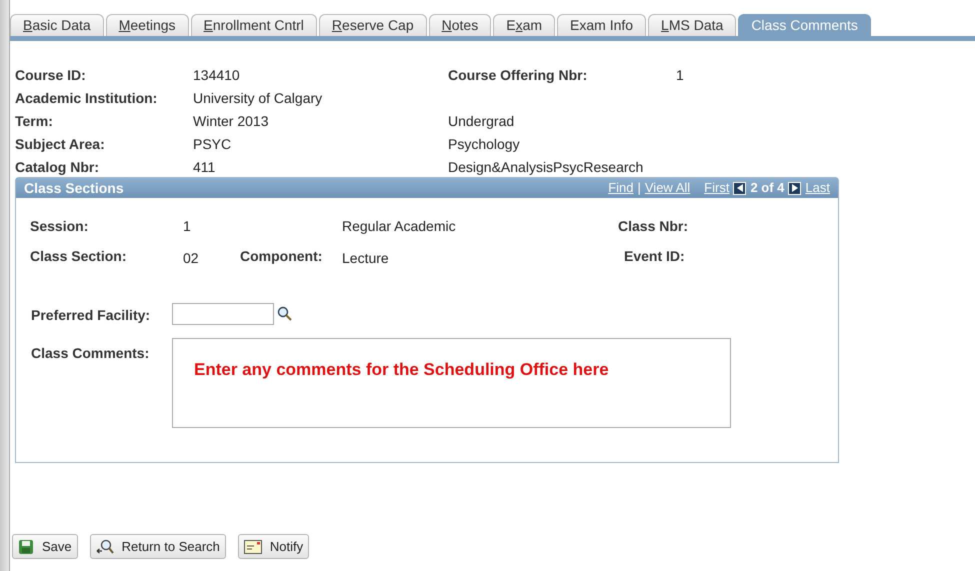 This screenshot has height=571, width=975. Describe the element at coordinates (74, 188) in the screenshot. I see `panel-title: Class Sections` at that location.